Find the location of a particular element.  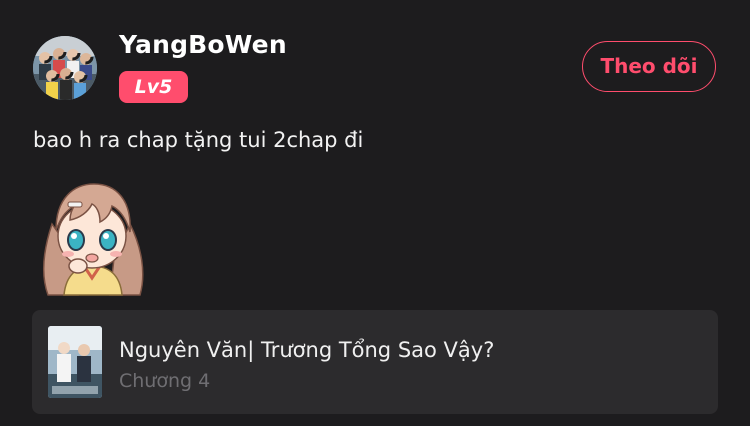

manga-chapter: Chương 4 is located at coordinates (165, 381).